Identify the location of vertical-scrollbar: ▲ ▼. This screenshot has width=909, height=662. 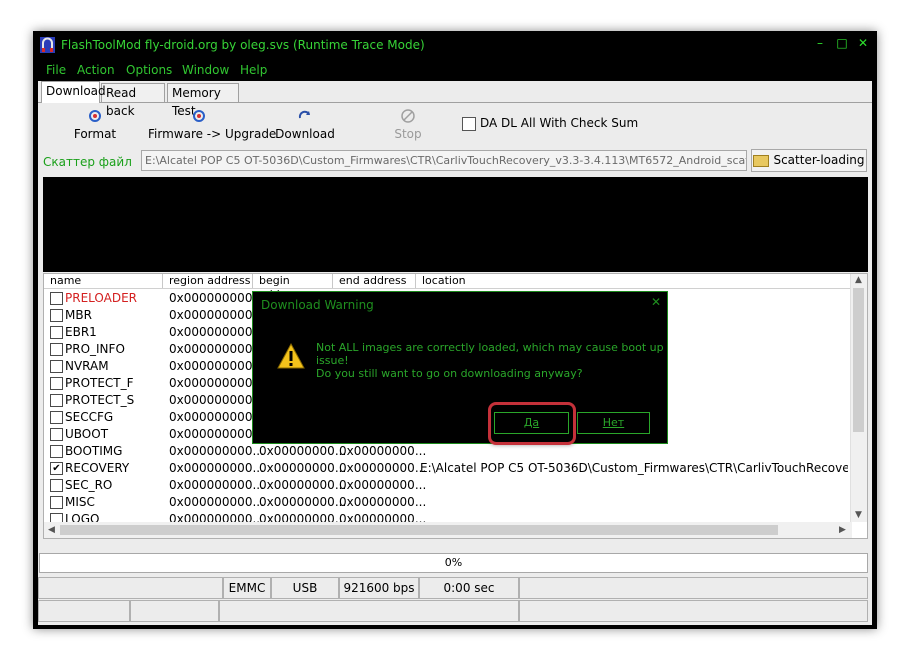
(858, 398).